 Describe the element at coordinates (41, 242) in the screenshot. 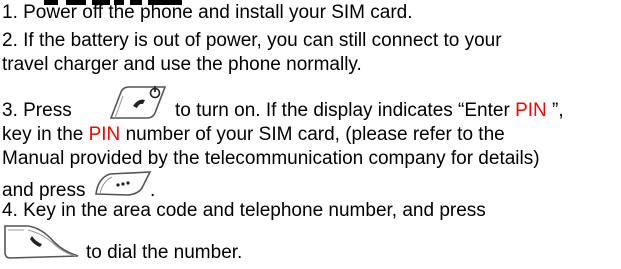

I see `send-key-icon` at that location.